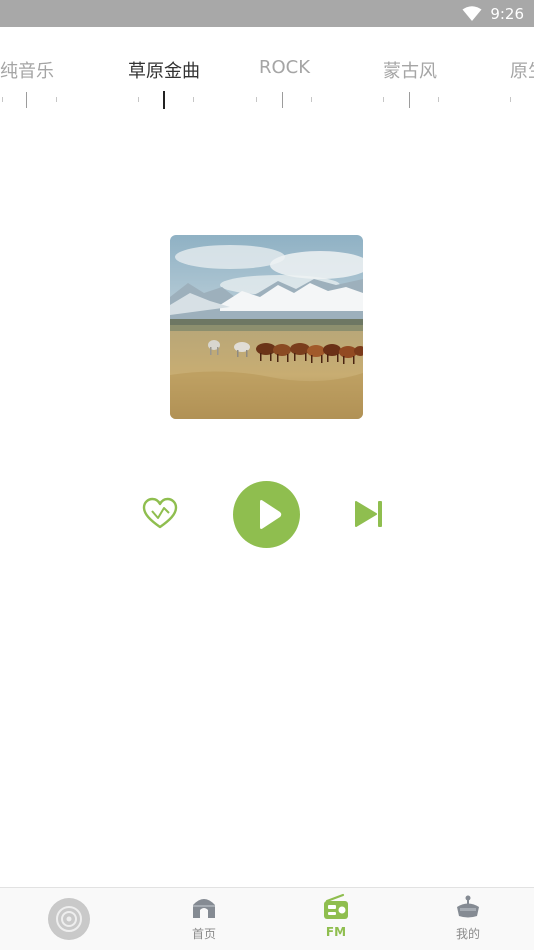 The width and height of the screenshot is (534, 950). I want to click on status-icons: 9:26, so click(493, 13).